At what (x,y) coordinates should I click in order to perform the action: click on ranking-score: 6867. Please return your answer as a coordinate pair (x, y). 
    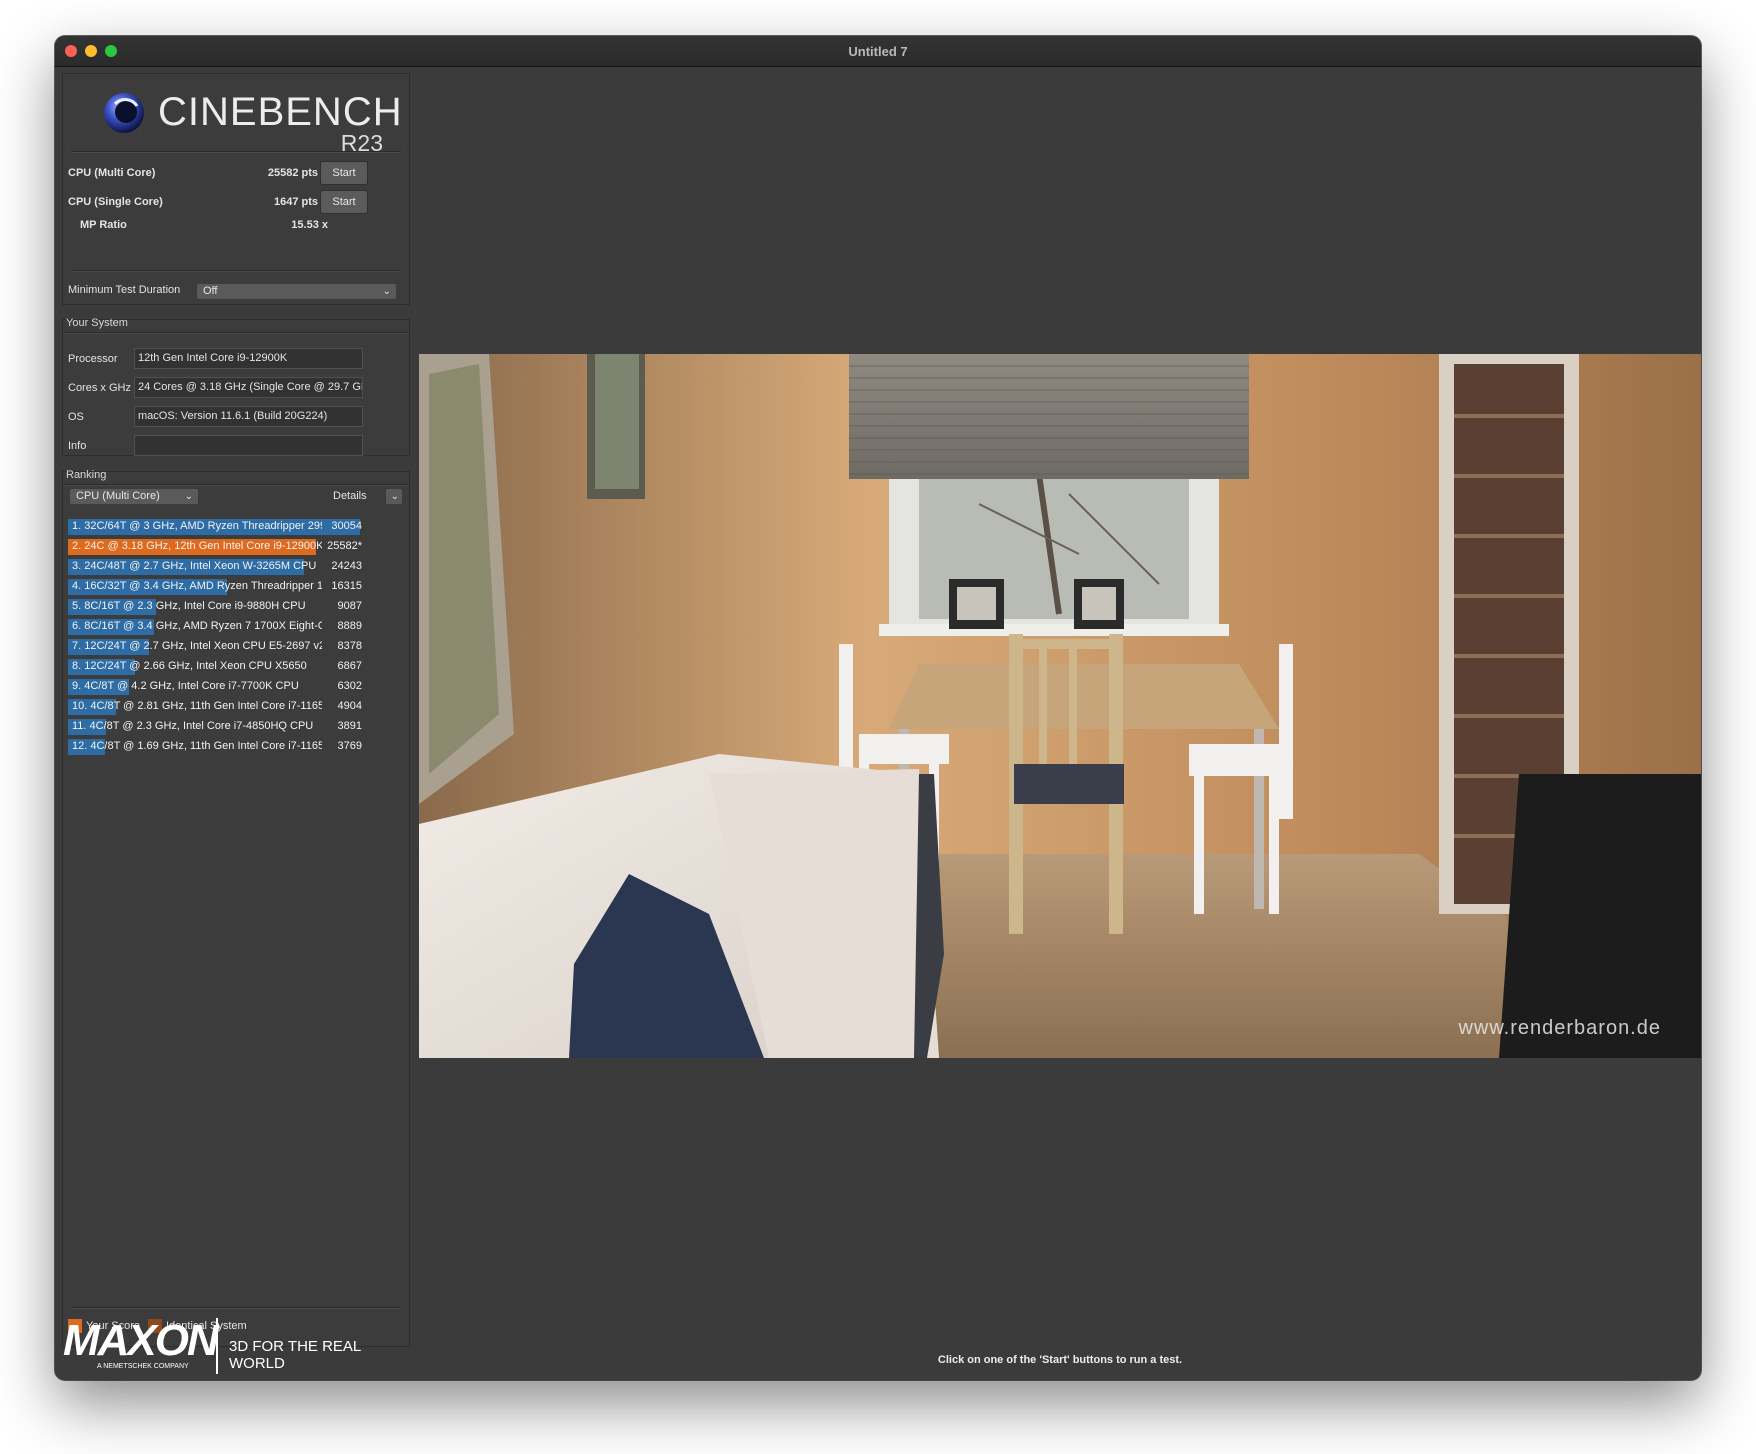
    Looking at the image, I should click on (349, 666).